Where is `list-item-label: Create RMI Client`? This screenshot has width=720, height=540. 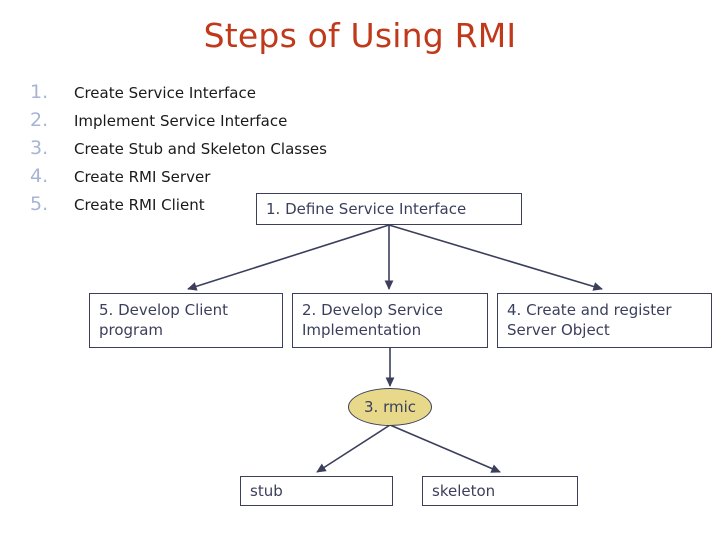 list-item-label: Create RMI Client is located at coordinates (139, 205).